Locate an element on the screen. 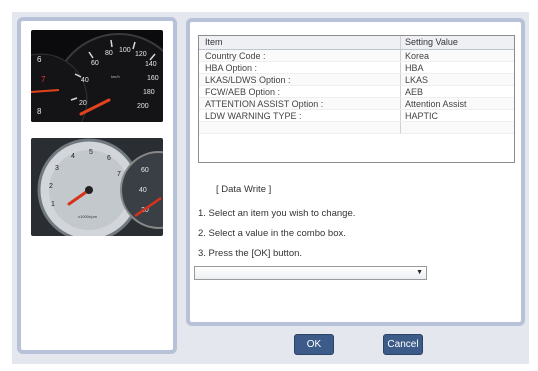  table-row: Country Code : Korea is located at coordinates (356, 56).